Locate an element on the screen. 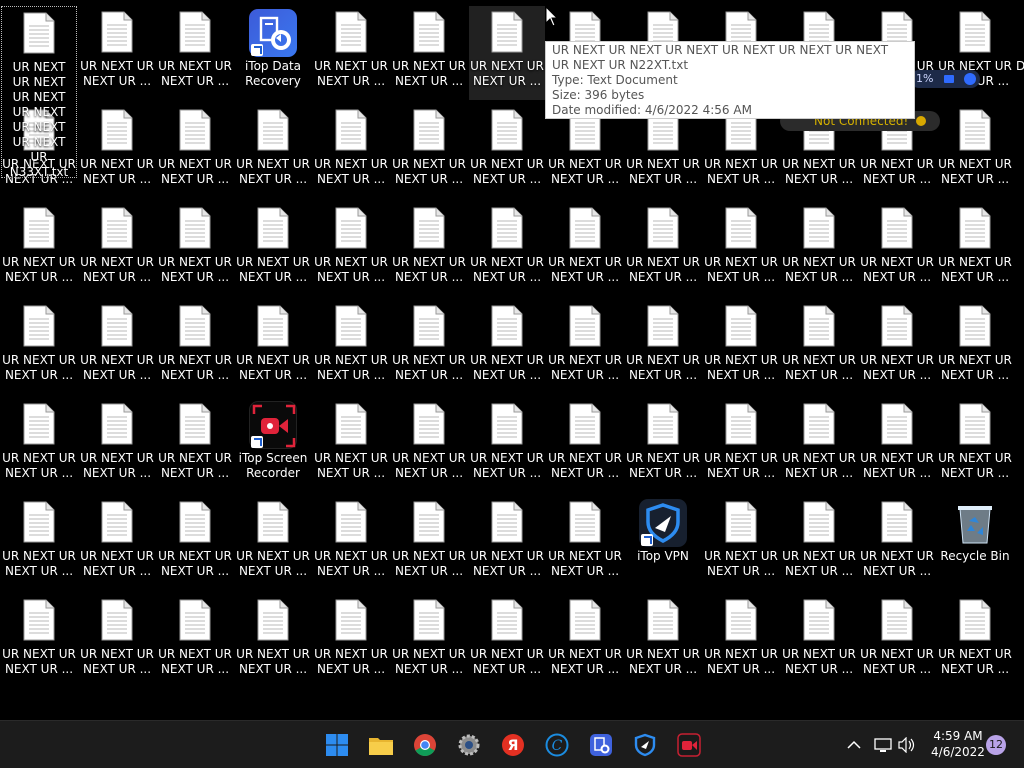 The width and height of the screenshot is (1024, 768). itop-data-recovery-shortcut: iTop Data Recovery is located at coordinates (273, 53).